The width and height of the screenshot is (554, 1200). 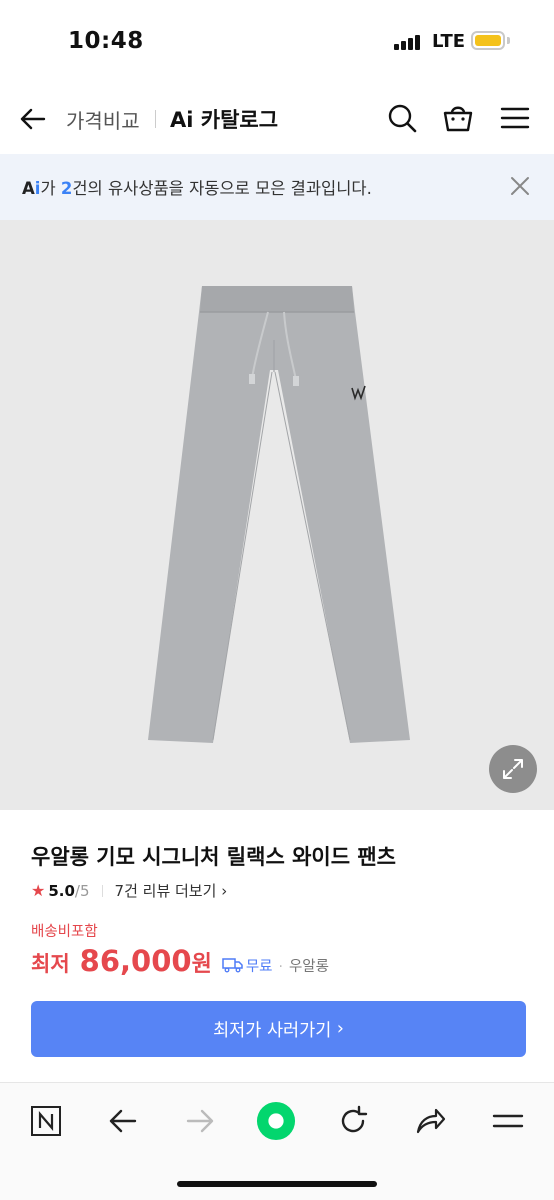 I want to click on banner-text: Ai가 2건의 유사상품을 자동으로 모은 결과입니다., so click(x=197, y=188).